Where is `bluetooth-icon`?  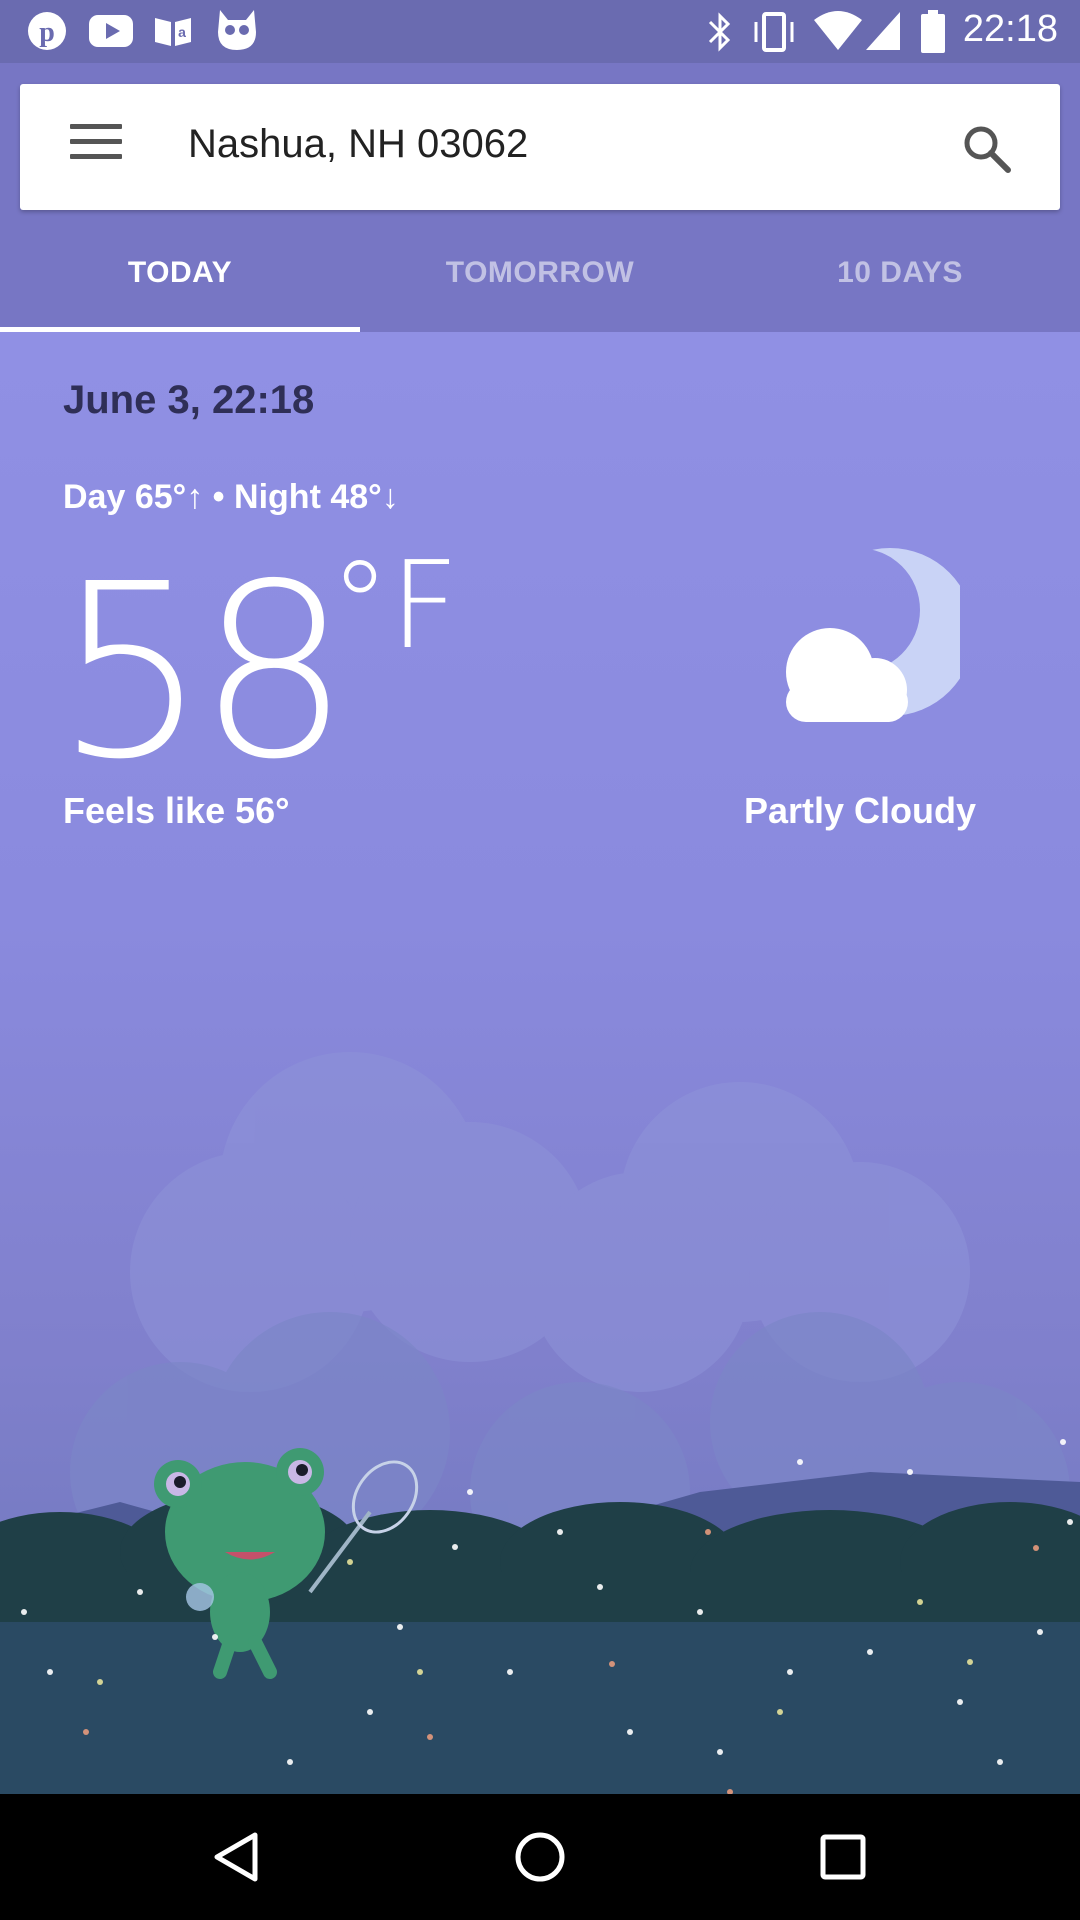
bluetooth-icon is located at coordinates (719, 32).